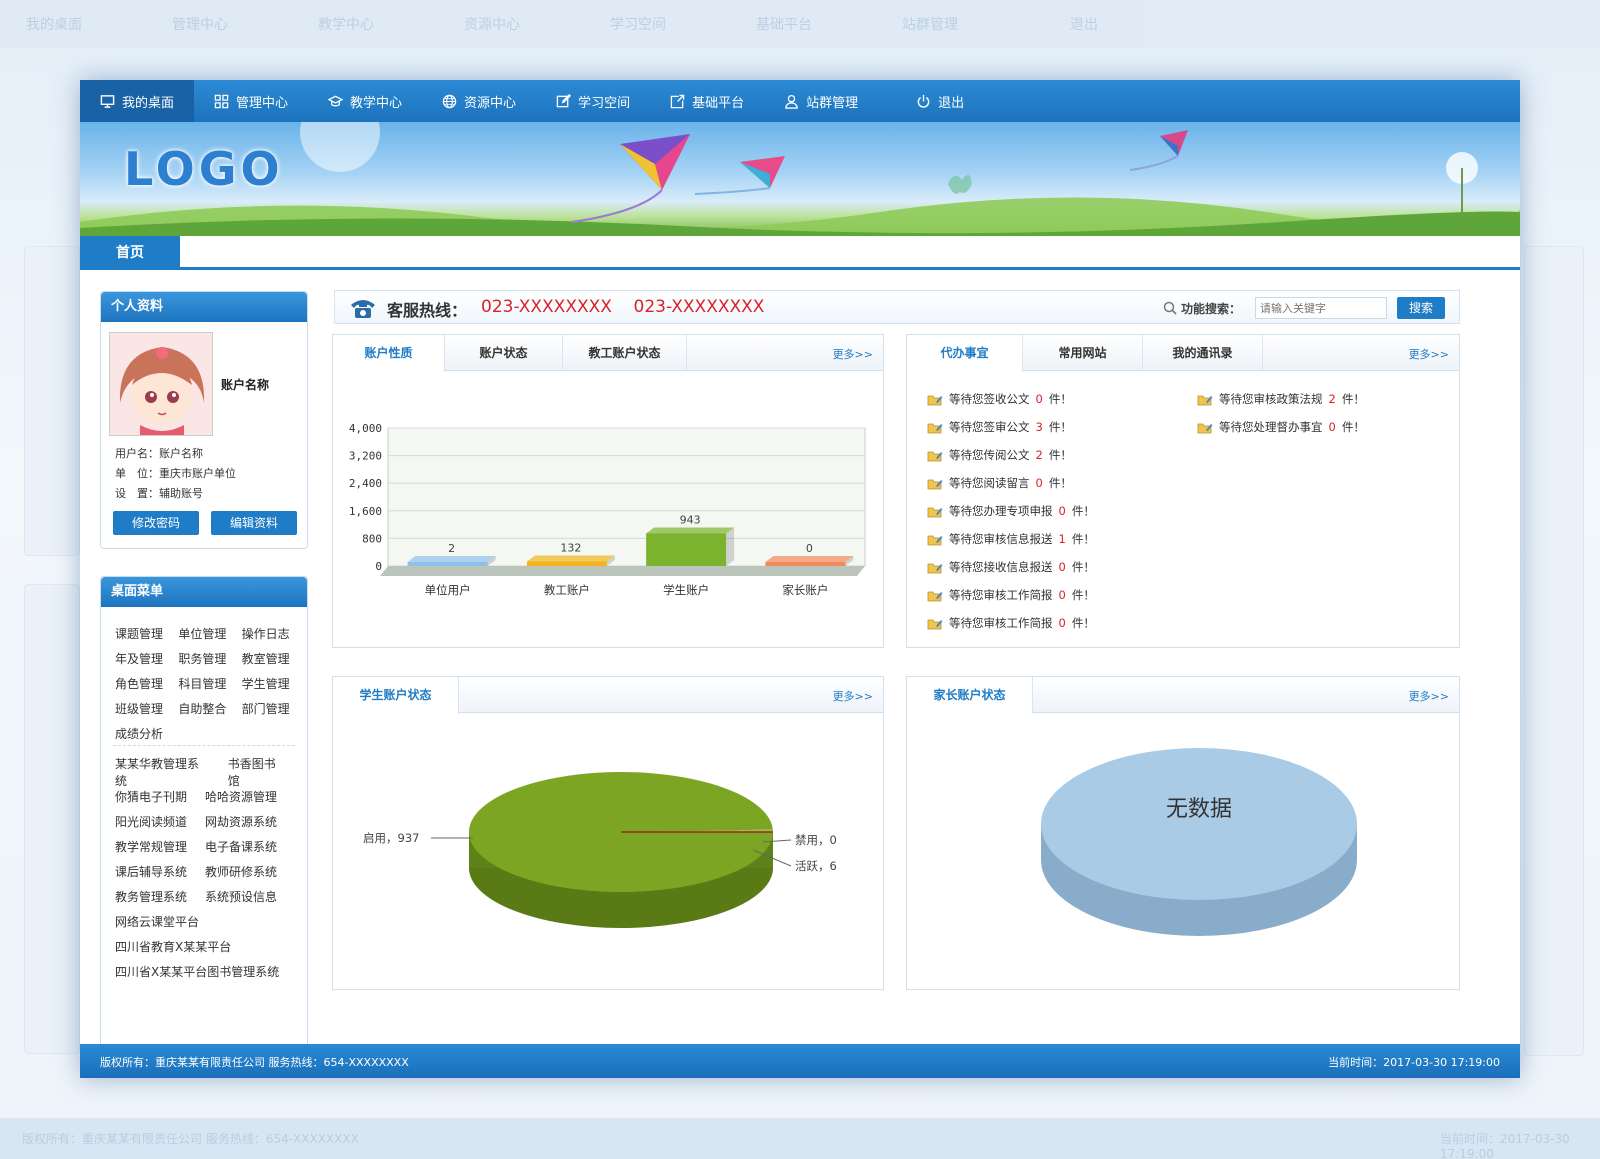 The image size is (1600, 1159). Describe the element at coordinates (148, 733) in the screenshot. I see `menu-item: 成绩分析` at that location.